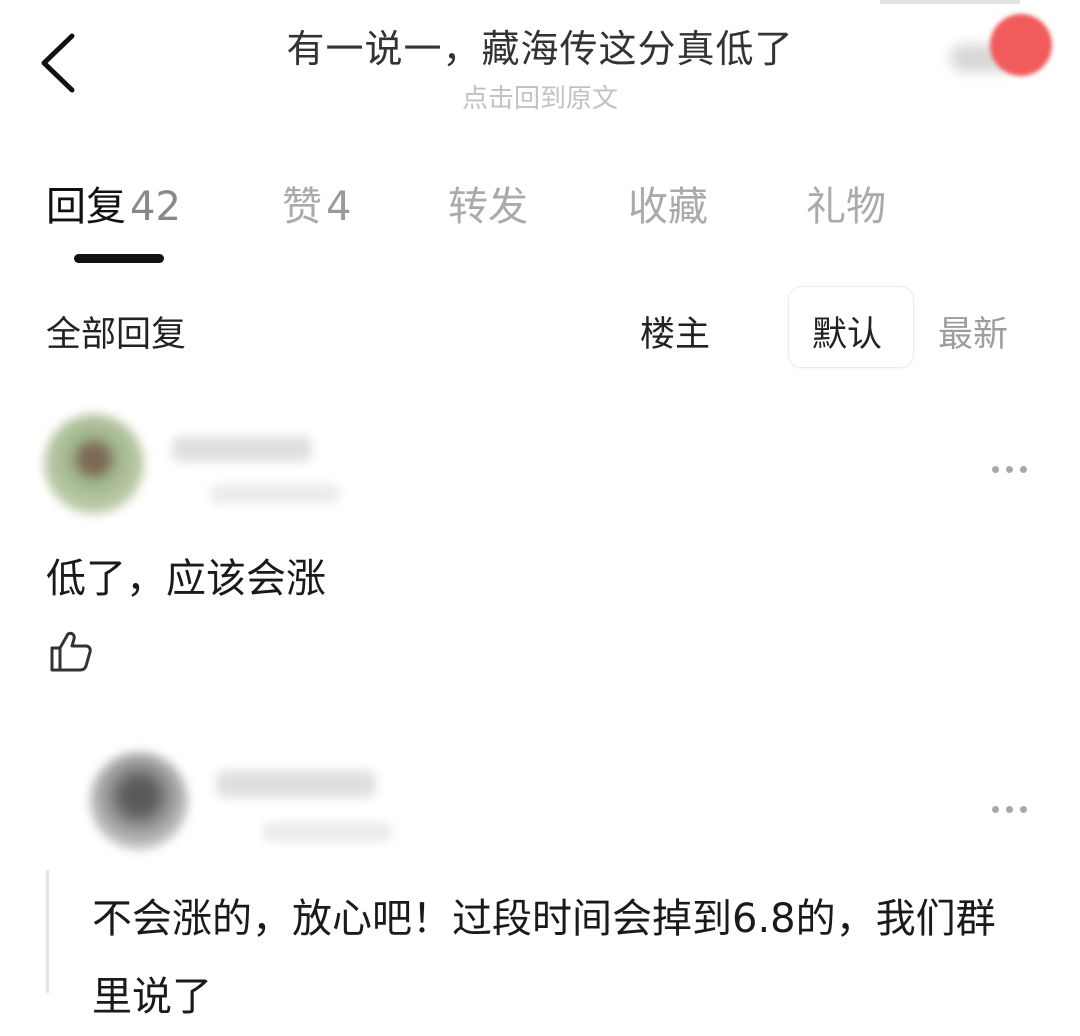 The image size is (1080, 1036). Describe the element at coordinates (86, 207) in the screenshot. I see `tab-label: 回复` at that location.